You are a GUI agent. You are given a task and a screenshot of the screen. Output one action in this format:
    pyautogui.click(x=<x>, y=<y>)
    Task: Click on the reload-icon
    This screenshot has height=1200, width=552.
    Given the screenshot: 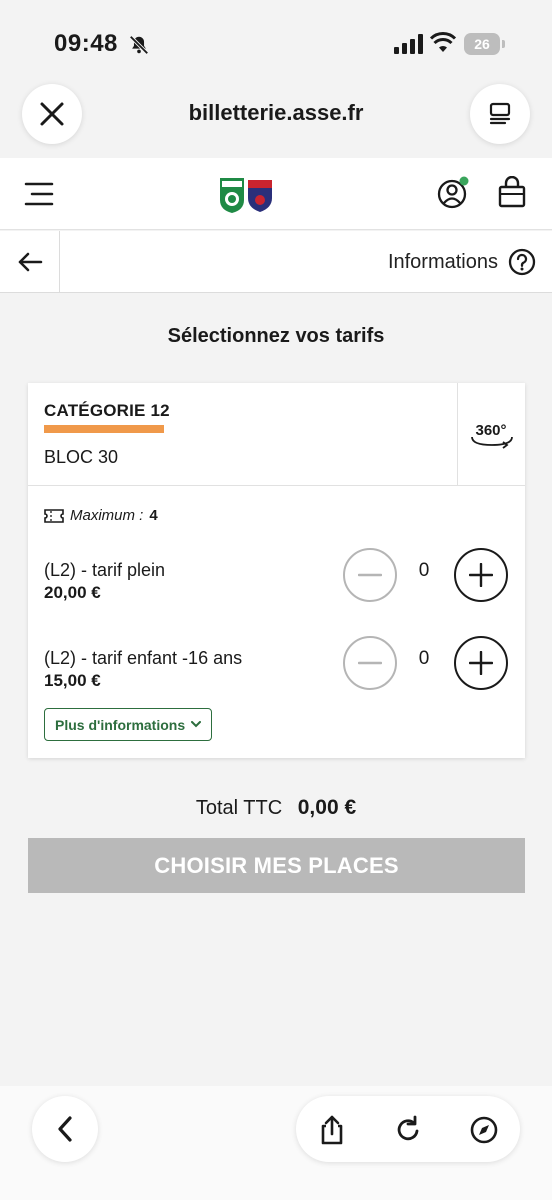 What is the action you would take?
    pyautogui.click(x=408, y=1130)
    